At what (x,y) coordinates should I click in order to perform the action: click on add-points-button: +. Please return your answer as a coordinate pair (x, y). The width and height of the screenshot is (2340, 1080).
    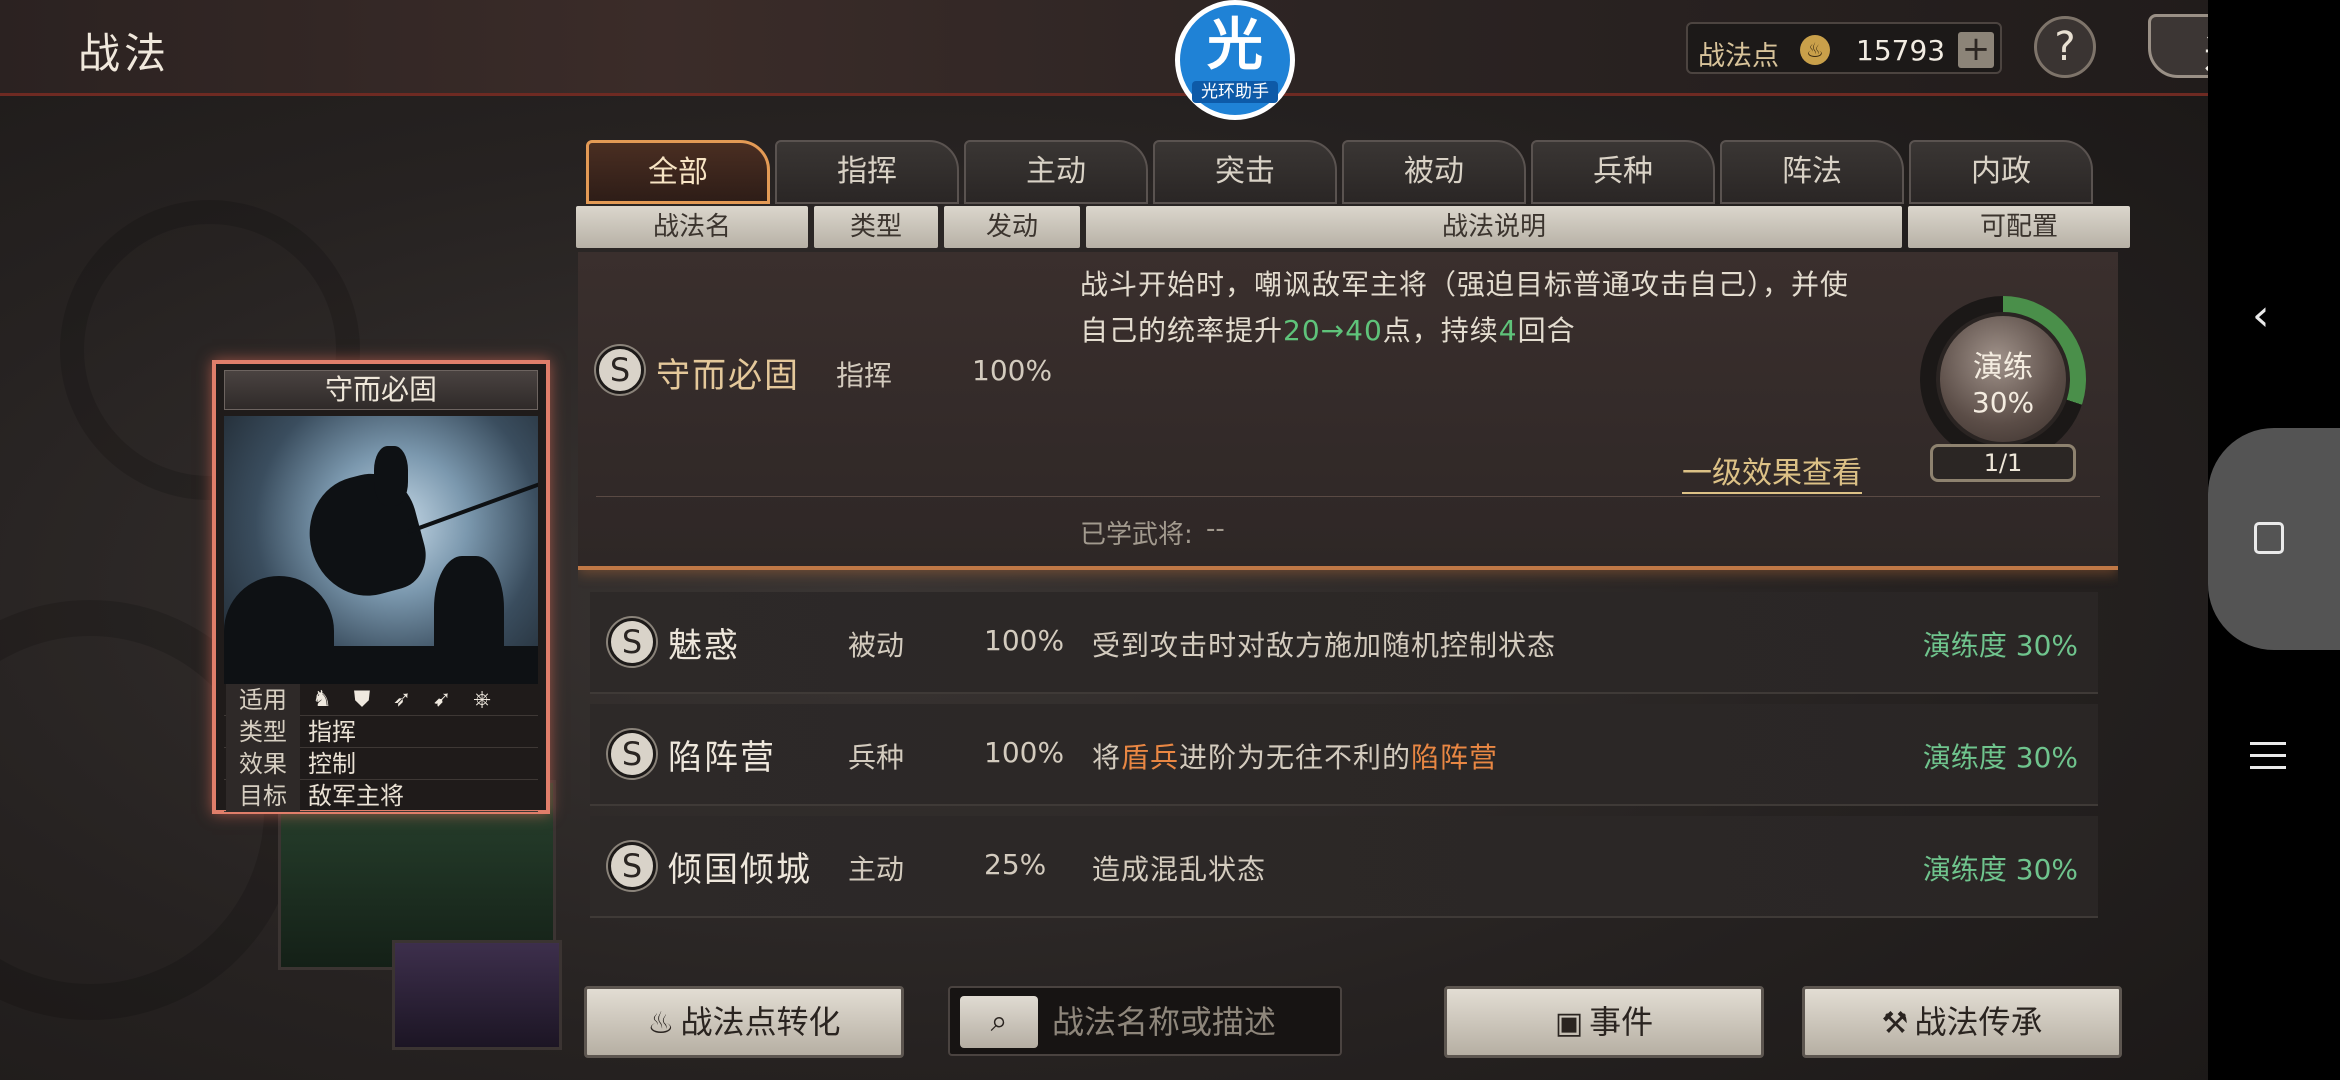
    Looking at the image, I should click on (1976, 50).